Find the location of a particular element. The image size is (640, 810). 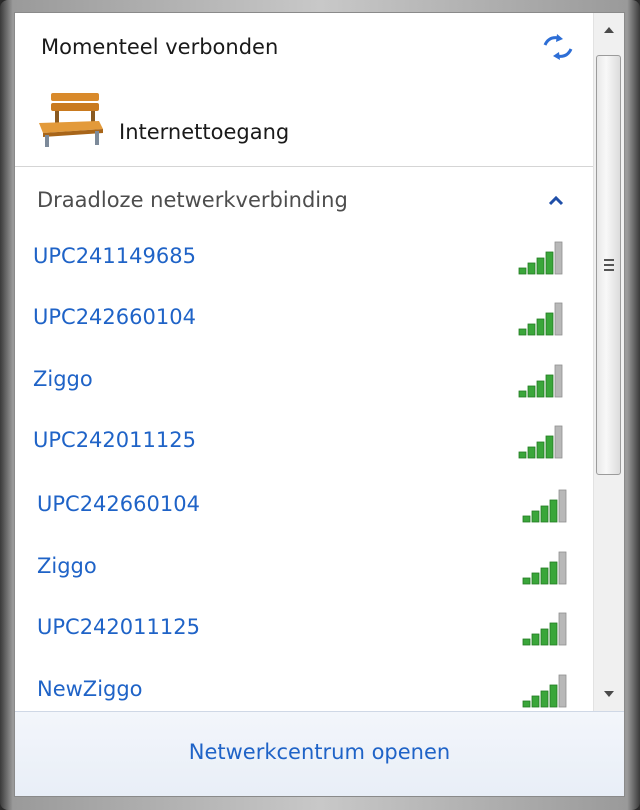

network-item: UPC241149685 is located at coordinates (304, 257).